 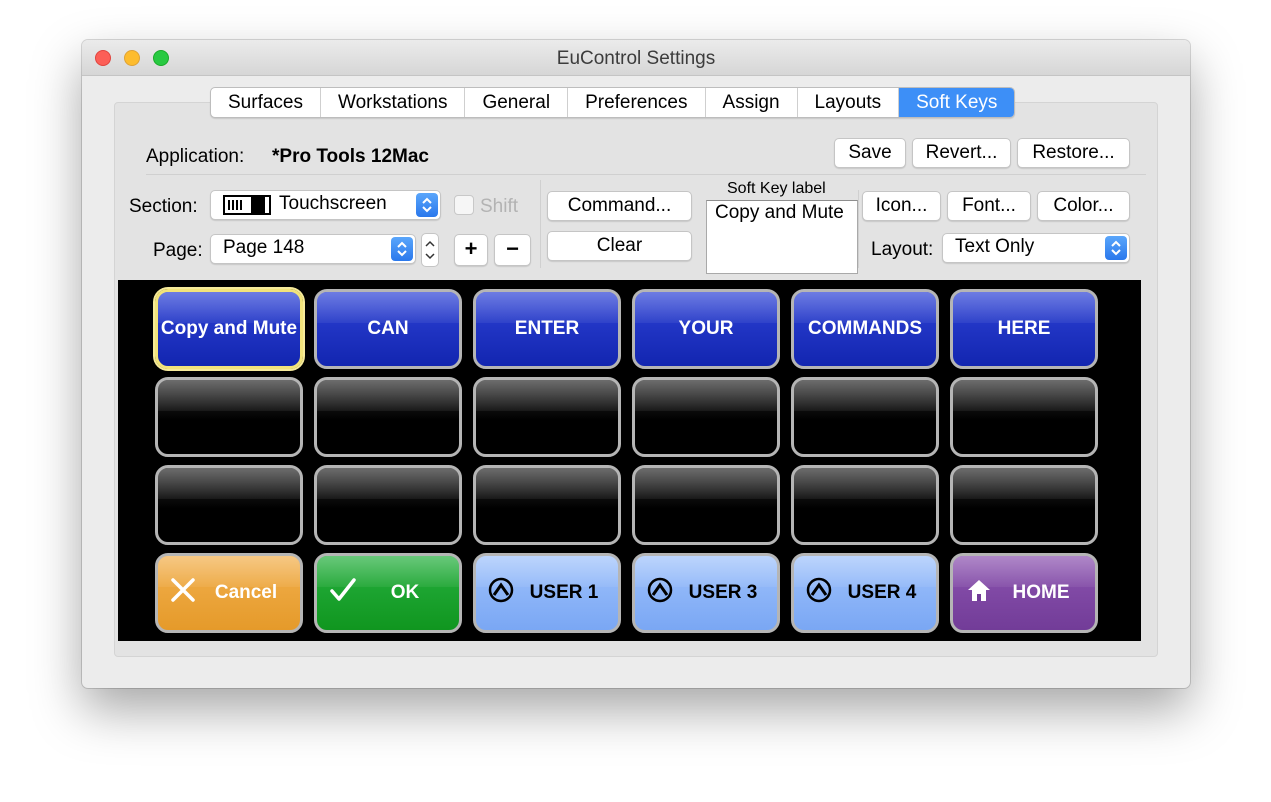 What do you see at coordinates (178, 250) in the screenshot?
I see `page-label: Page:` at bounding box center [178, 250].